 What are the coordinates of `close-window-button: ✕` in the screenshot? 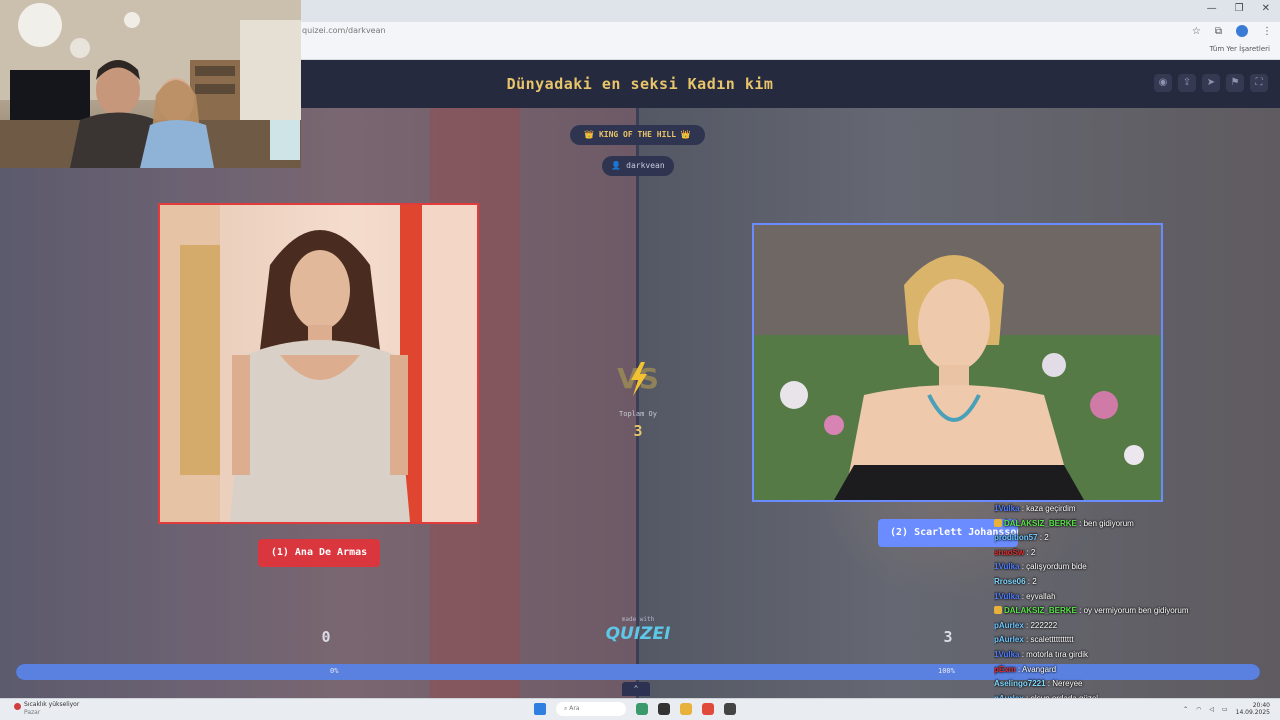 It's located at (1266, 8).